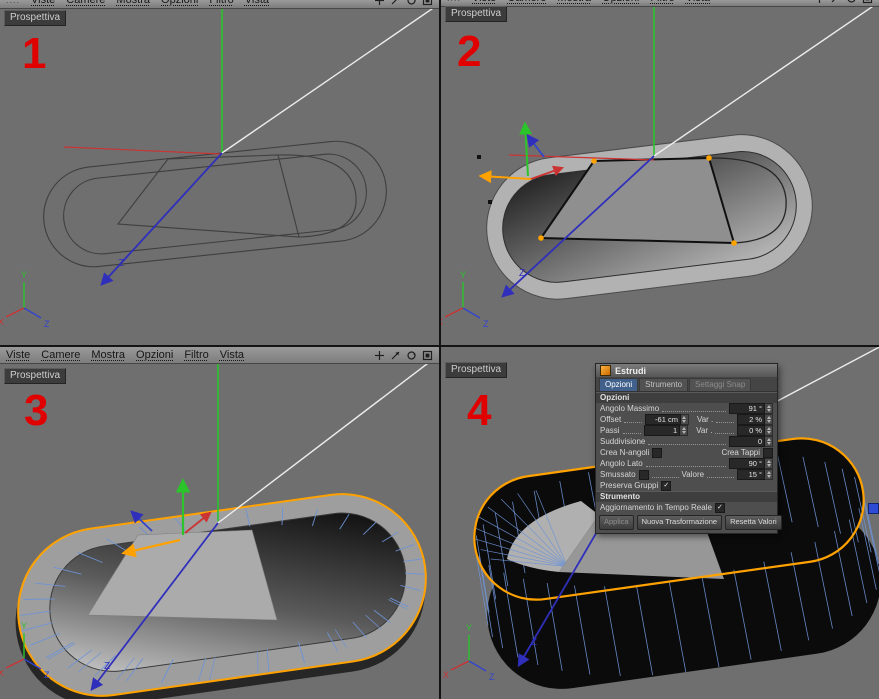  I want to click on offset-var-spinner, so click(769, 419).